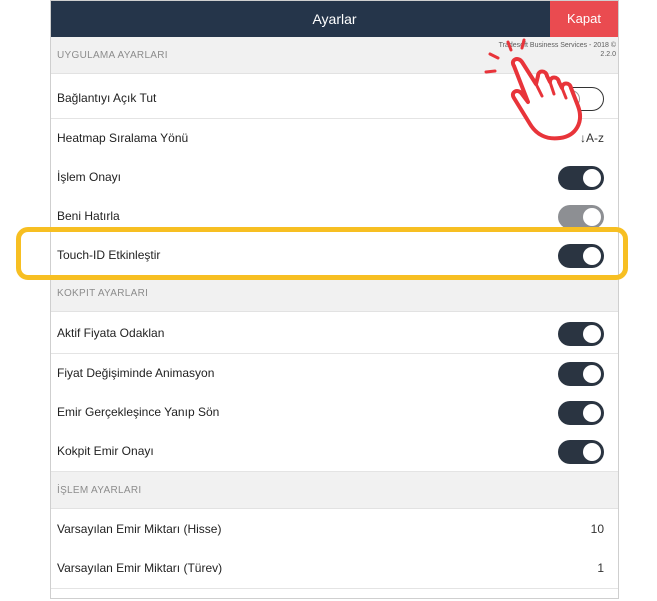 The image size is (657, 601). Describe the element at coordinates (334, 334) in the screenshot. I see `row-aktif-fiyat: Aktif Fiyata Odaklan` at that location.